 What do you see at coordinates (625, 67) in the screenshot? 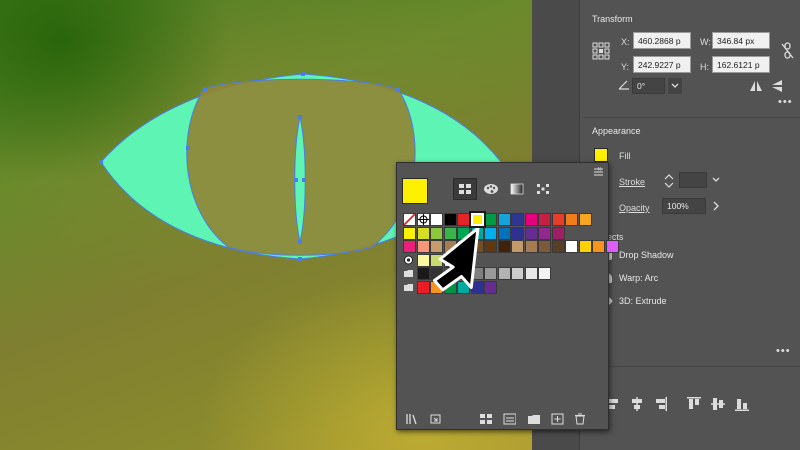
I see `y-label: Y:` at bounding box center [625, 67].